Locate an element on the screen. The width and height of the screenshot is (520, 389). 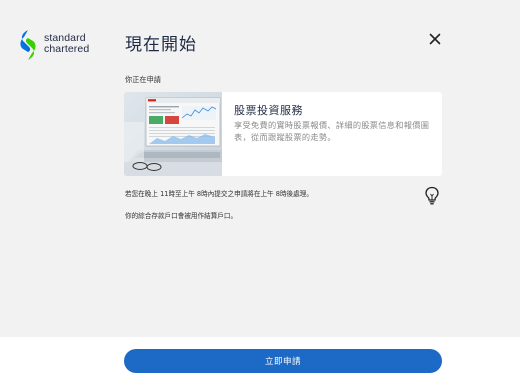
page-title: 現在開始 is located at coordinates (161, 45).